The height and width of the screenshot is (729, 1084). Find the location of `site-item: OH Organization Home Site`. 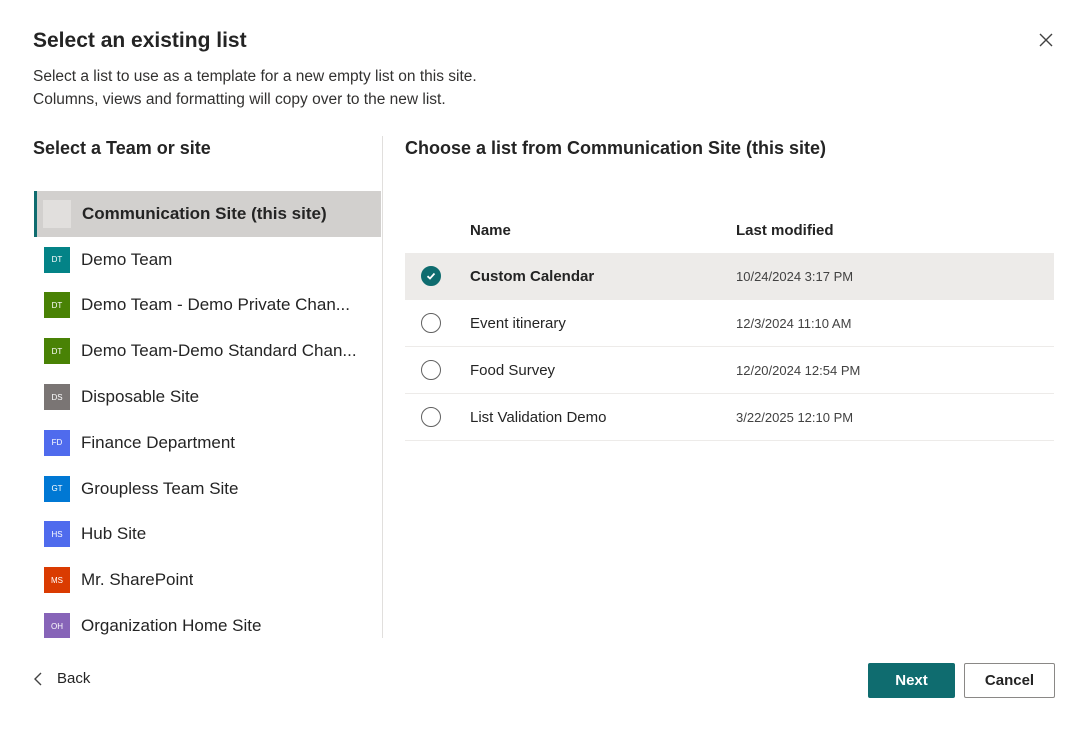

site-item: OH Organization Home Site is located at coordinates (207, 620).